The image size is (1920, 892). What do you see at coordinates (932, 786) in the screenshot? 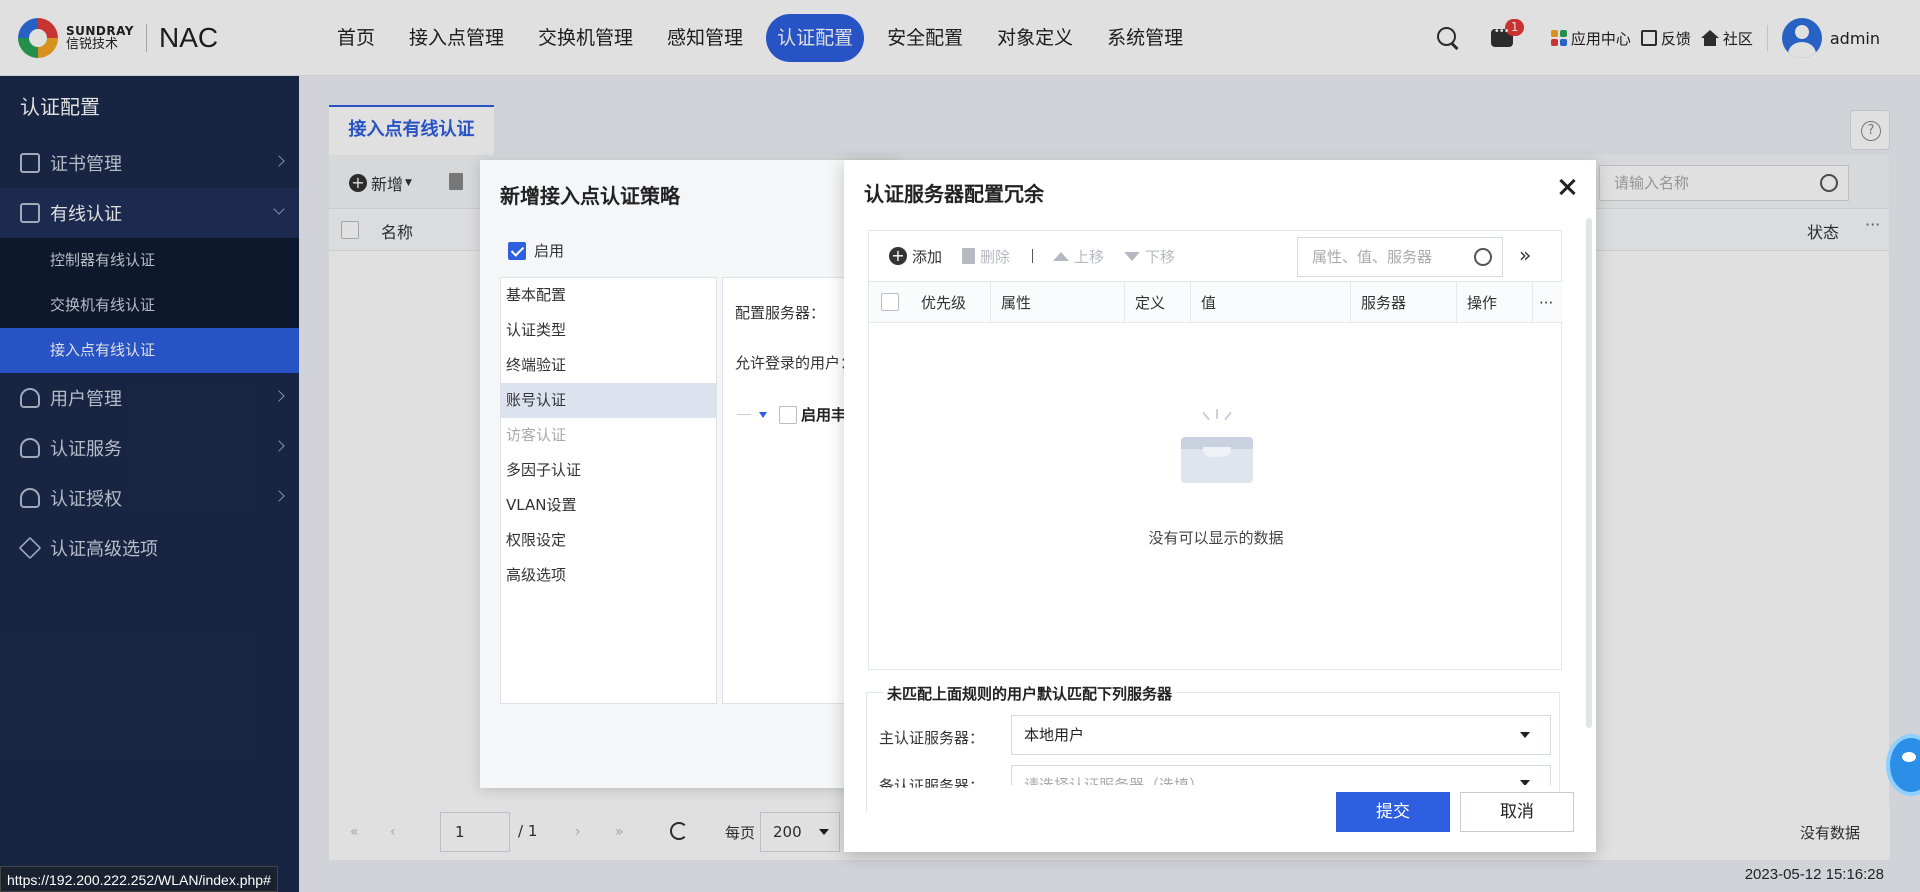
I see `backup-server-label: 备认证服务器：` at bounding box center [932, 786].